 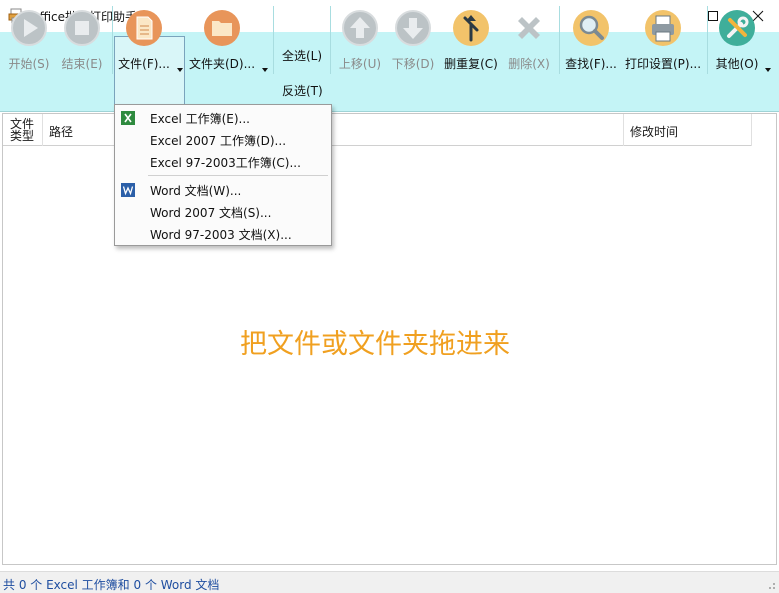 I want to click on invert-selection-button: 反选(T), so click(x=302, y=90).